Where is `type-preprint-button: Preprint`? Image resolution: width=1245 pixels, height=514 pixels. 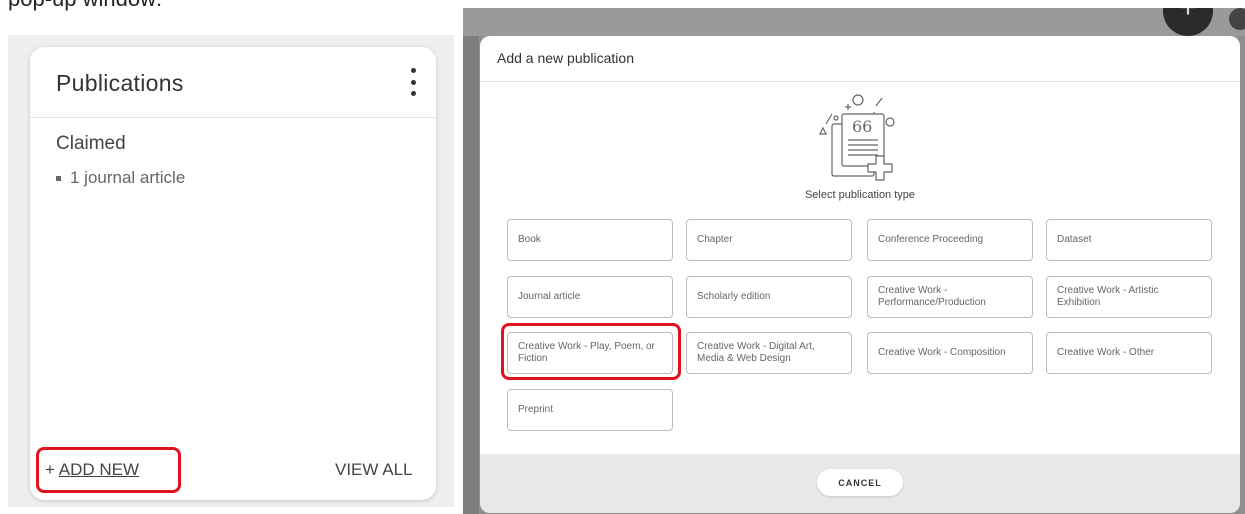 type-preprint-button: Preprint is located at coordinates (590, 410).